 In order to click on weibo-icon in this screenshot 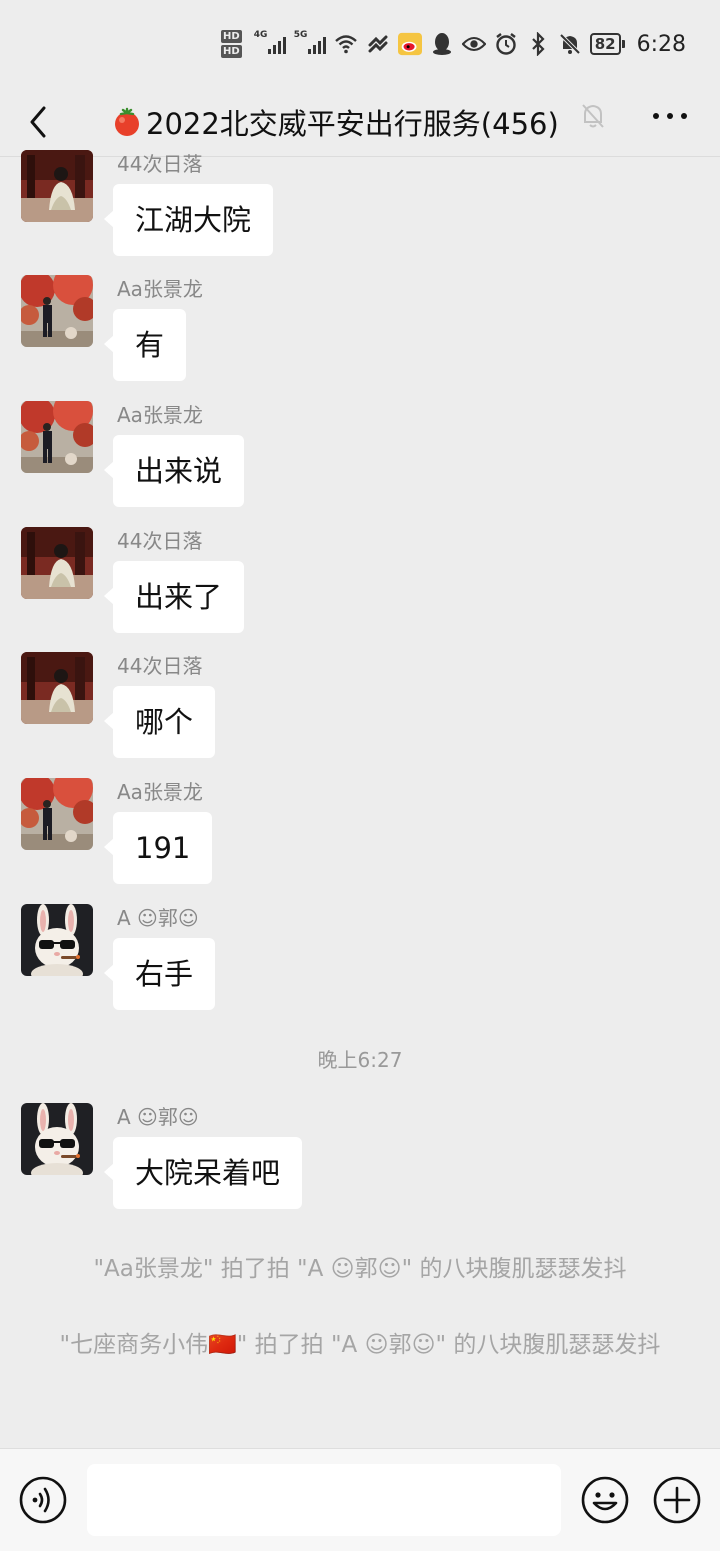, I will do `click(409, 44)`.